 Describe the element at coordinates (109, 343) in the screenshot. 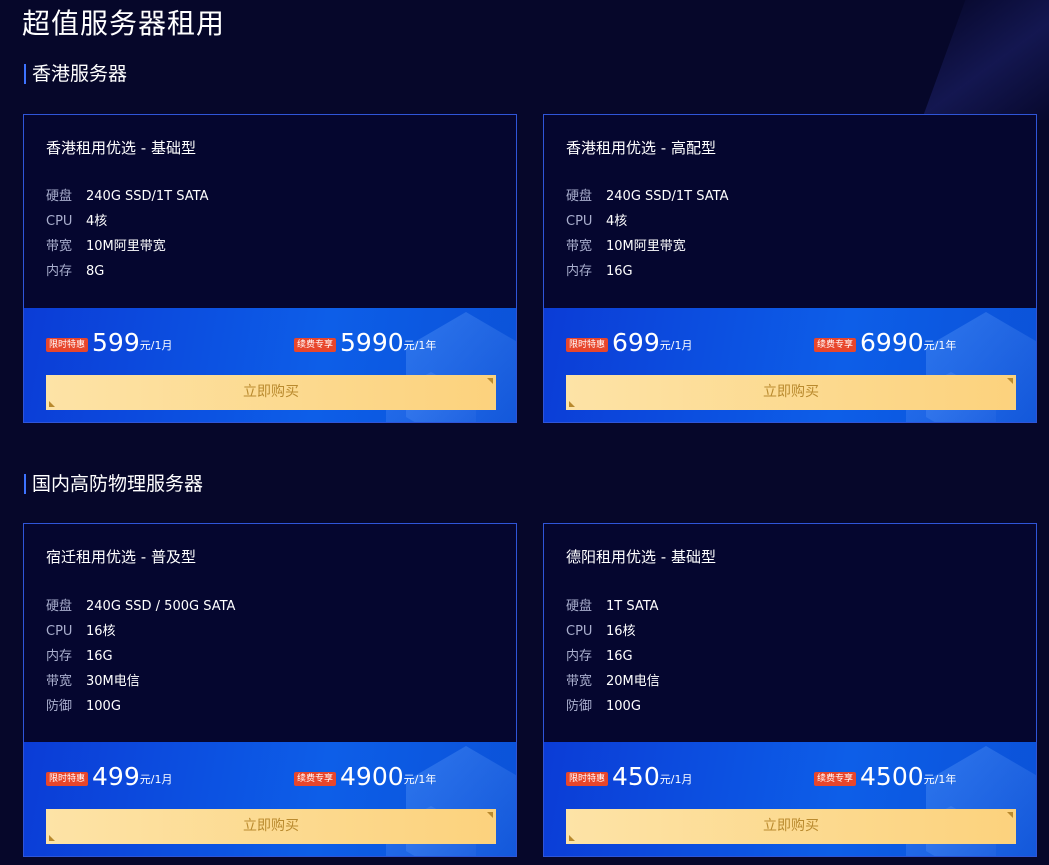

I see `monthly-price: 限时特惠 599 元/1月` at that location.